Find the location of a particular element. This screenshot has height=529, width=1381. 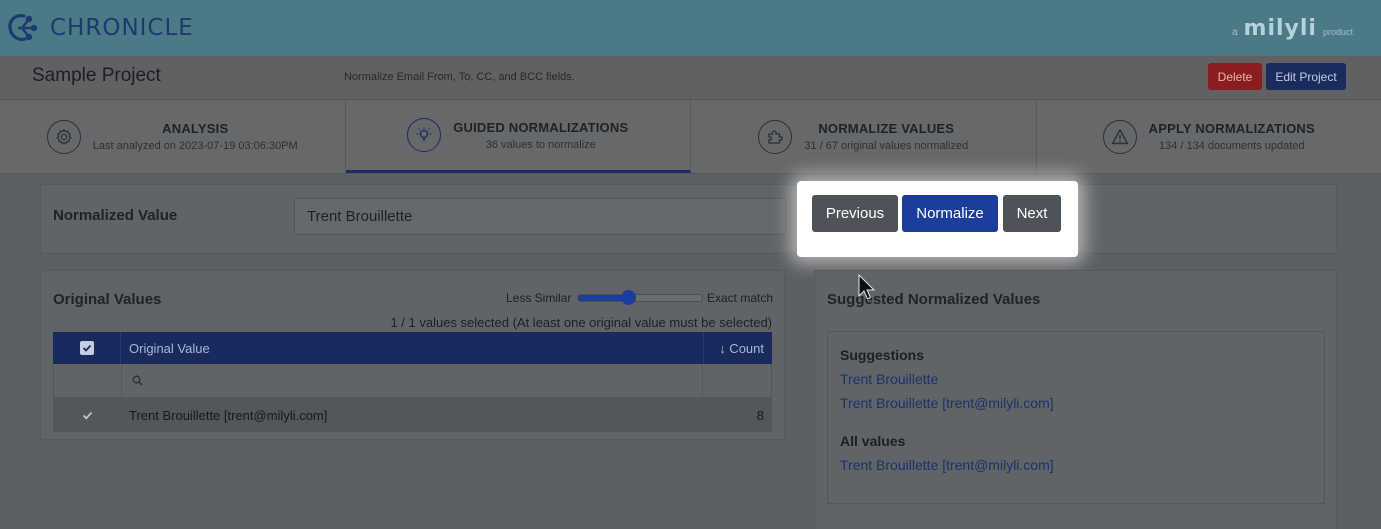

suggestion-link: Trent Brouillette [trent@milyli.com] is located at coordinates (947, 403).